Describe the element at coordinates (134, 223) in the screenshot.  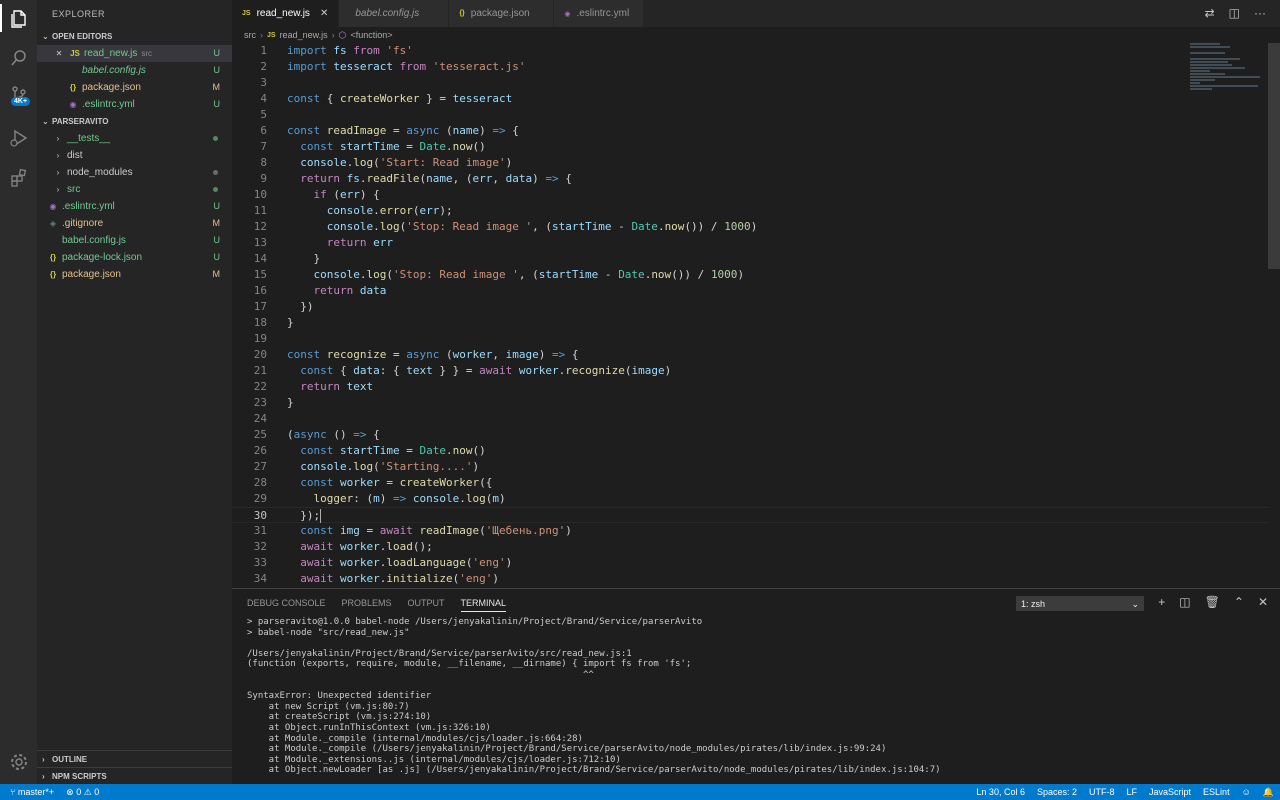
I see `tree-file-gitignore: ◈ .gitignore M` at that location.